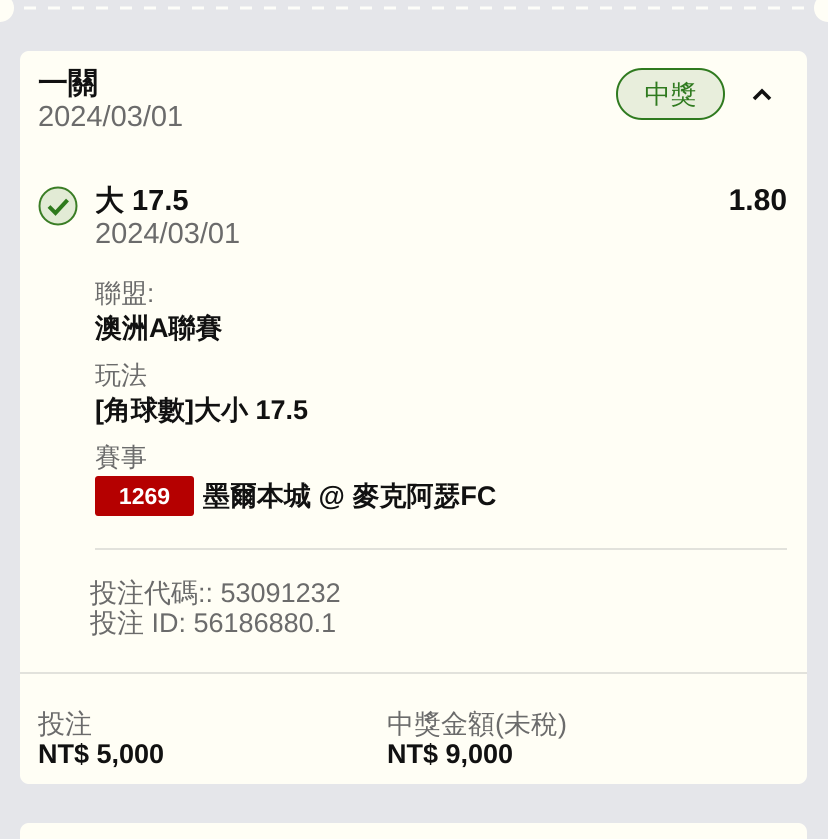 The width and height of the screenshot is (828, 839). What do you see at coordinates (477, 724) in the screenshot?
I see `summary-label: 中獎金額(未稅)` at bounding box center [477, 724].